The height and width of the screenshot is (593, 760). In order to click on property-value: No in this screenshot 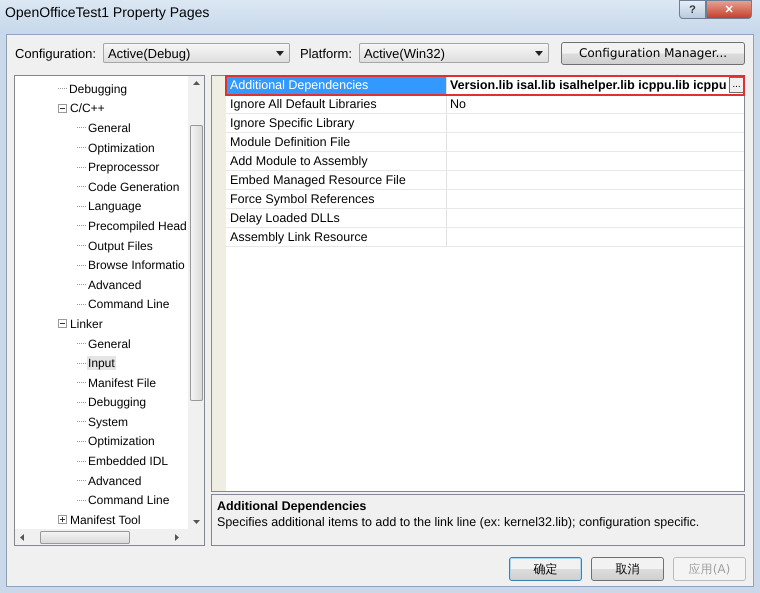, I will do `click(595, 104)`.